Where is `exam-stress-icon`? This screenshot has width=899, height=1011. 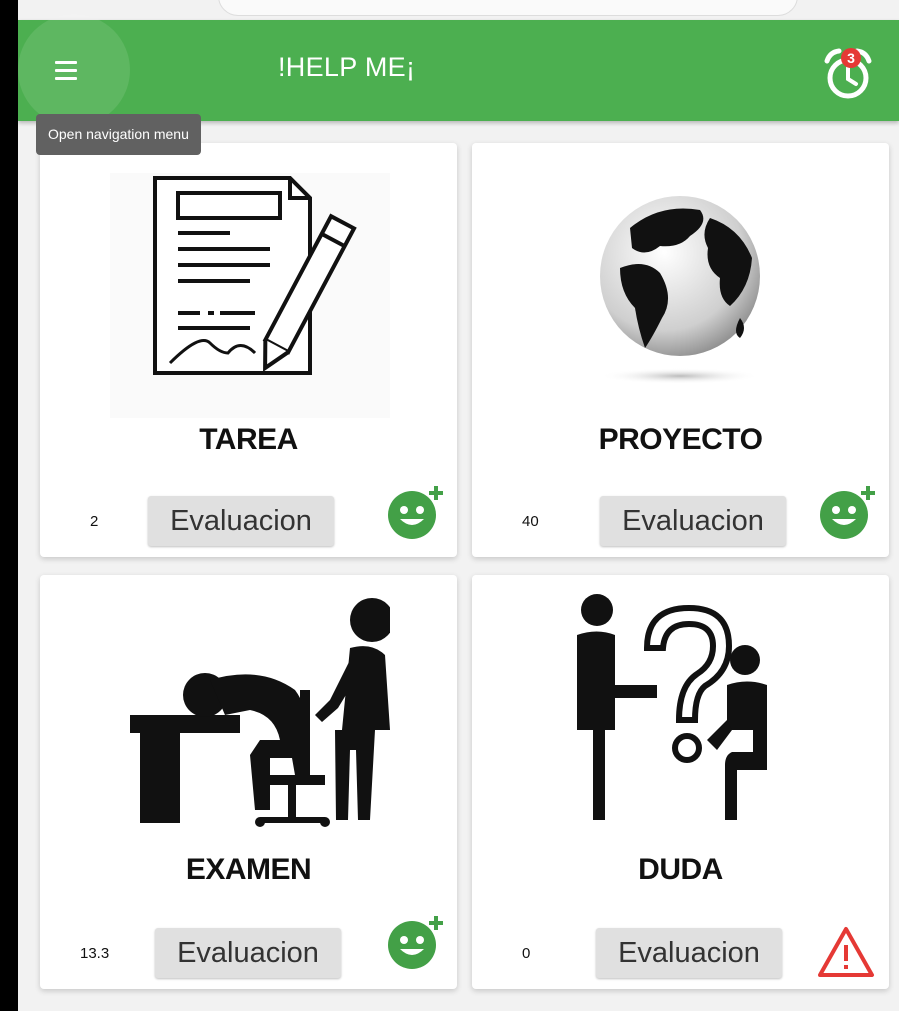 exam-stress-icon is located at coordinates (260, 712).